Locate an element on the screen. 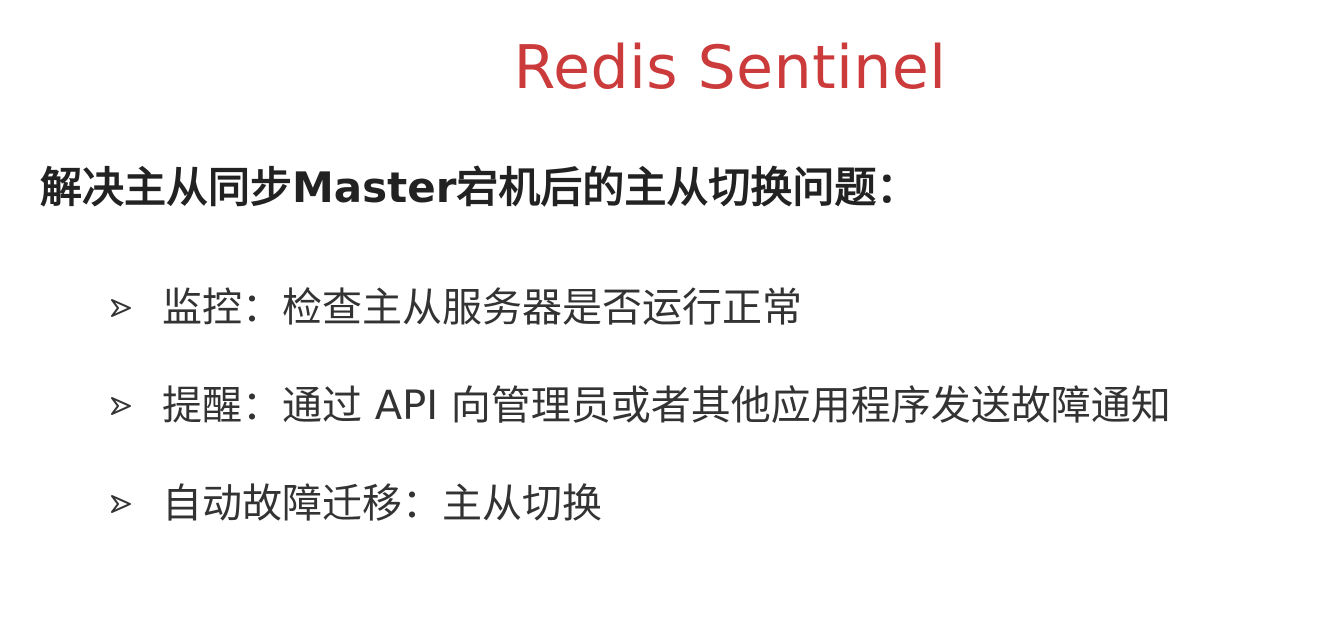 This screenshot has width=1321, height=636. bullet-item-failover: 自动故障迁移：主从切换 is located at coordinates (640, 504).